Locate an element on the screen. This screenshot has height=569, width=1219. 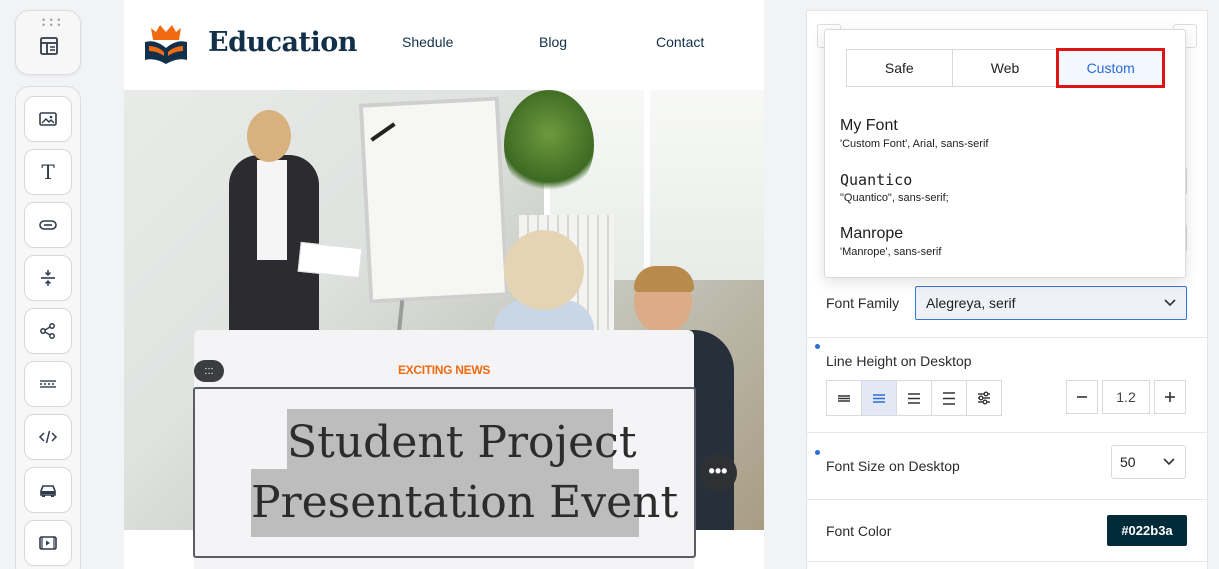
tab-safe: Safe is located at coordinates (900, 68).